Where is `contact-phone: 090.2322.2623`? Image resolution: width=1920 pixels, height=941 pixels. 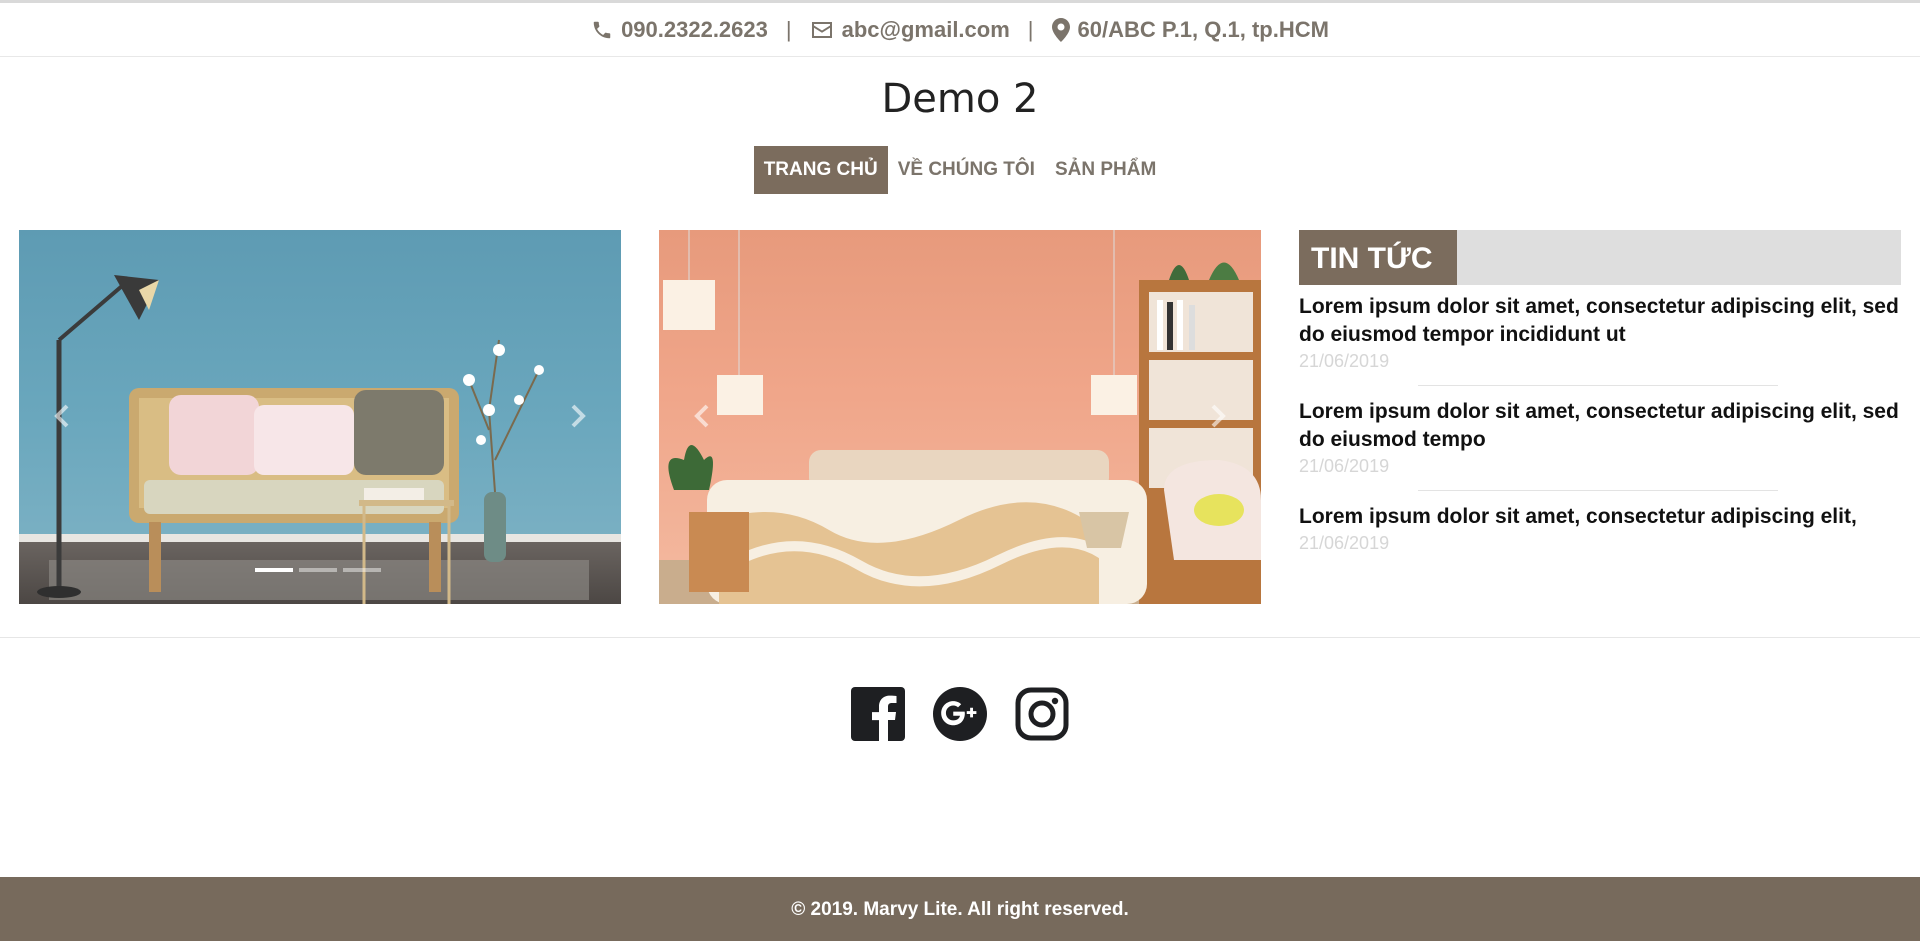 contact-phone: 090.2322.2623 is located at coordinates (679, 30).